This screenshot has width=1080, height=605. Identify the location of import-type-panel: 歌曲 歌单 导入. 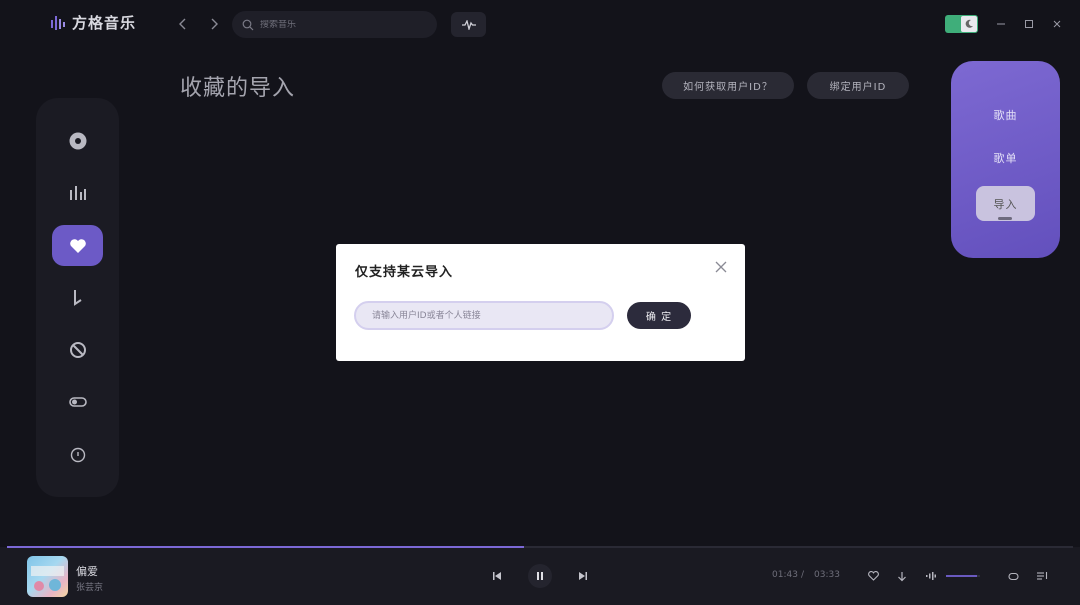
(1005, 159).